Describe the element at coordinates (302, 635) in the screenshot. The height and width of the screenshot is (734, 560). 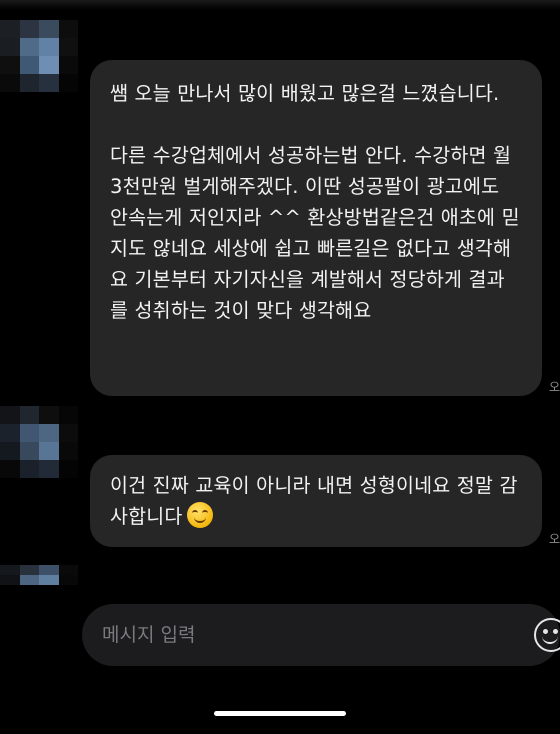
I see `message-input` at that location.